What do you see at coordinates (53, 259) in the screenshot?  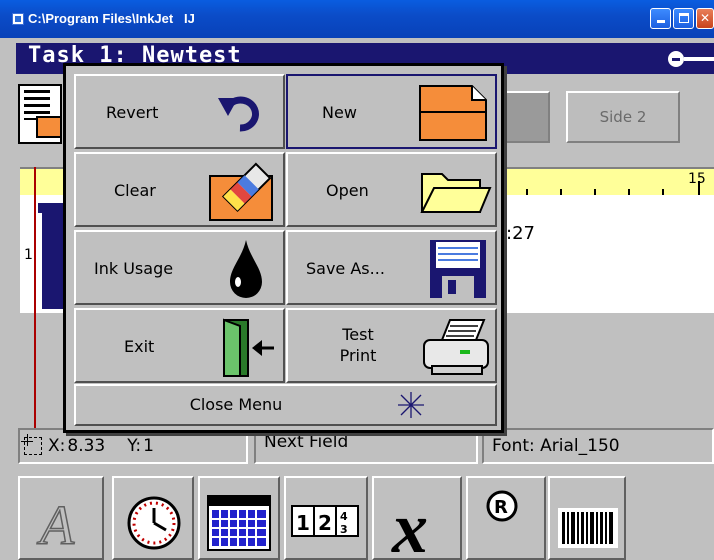 I see `text-field-marker` at bounding box center [53, 259].